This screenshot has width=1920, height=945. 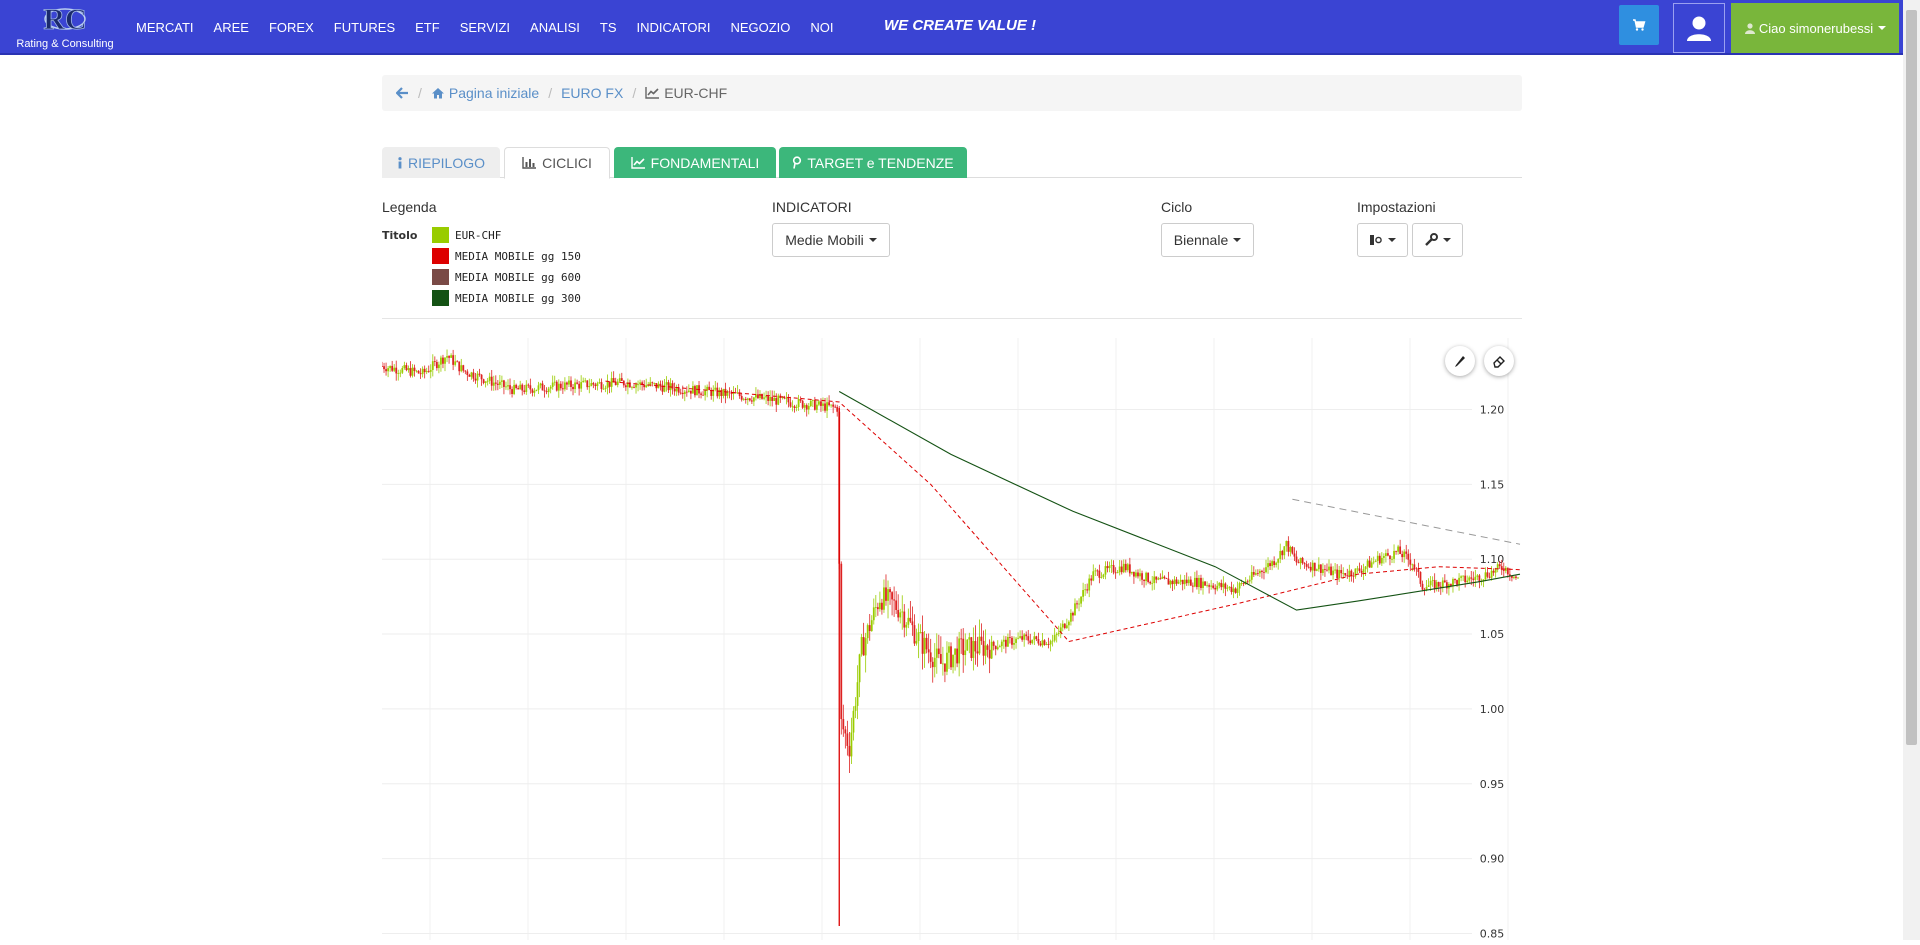 What do you see at coordinates (291, 27) in the screenshot?
I see `nav-forex: FOREX` at bounding box center [291, 27].